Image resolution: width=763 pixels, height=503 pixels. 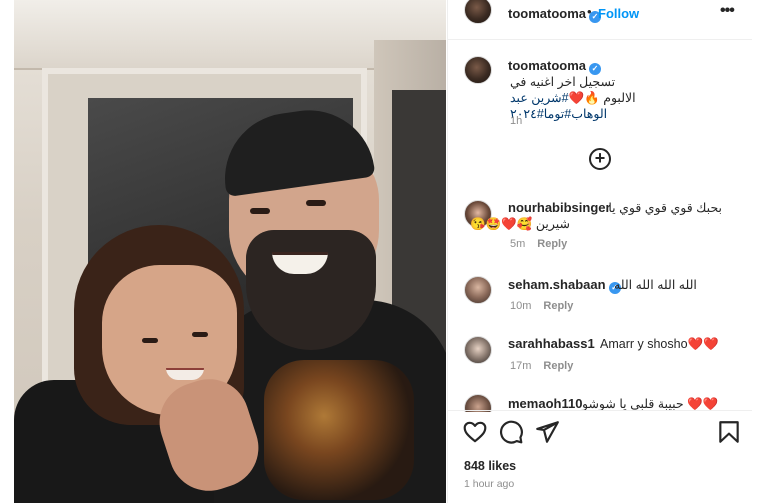 I want to click on commenter-username-text: seham.shabaan, so click(x=557, y=284).